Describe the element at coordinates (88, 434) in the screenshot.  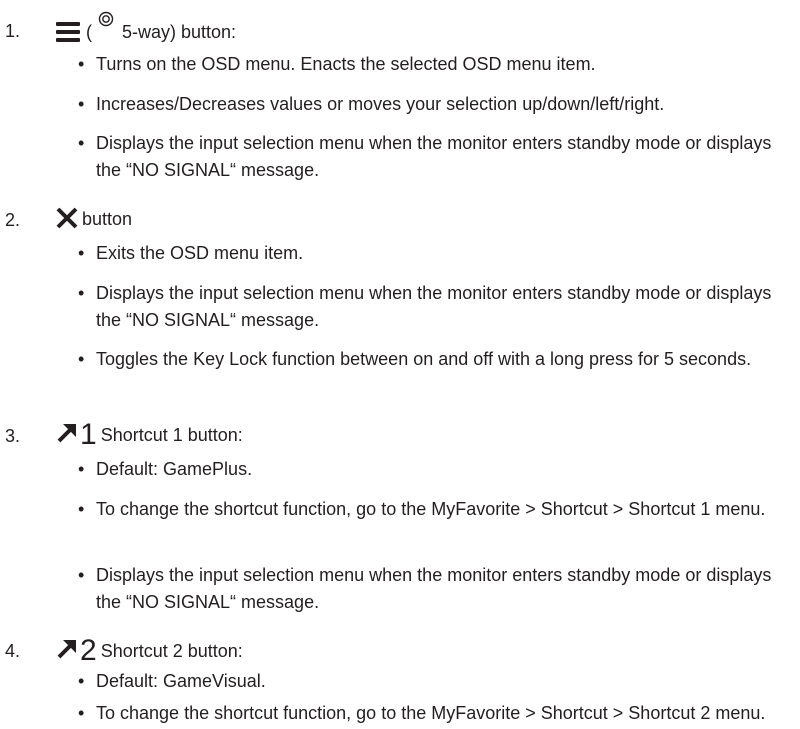
I see `shortcut-number: 1` at that location.